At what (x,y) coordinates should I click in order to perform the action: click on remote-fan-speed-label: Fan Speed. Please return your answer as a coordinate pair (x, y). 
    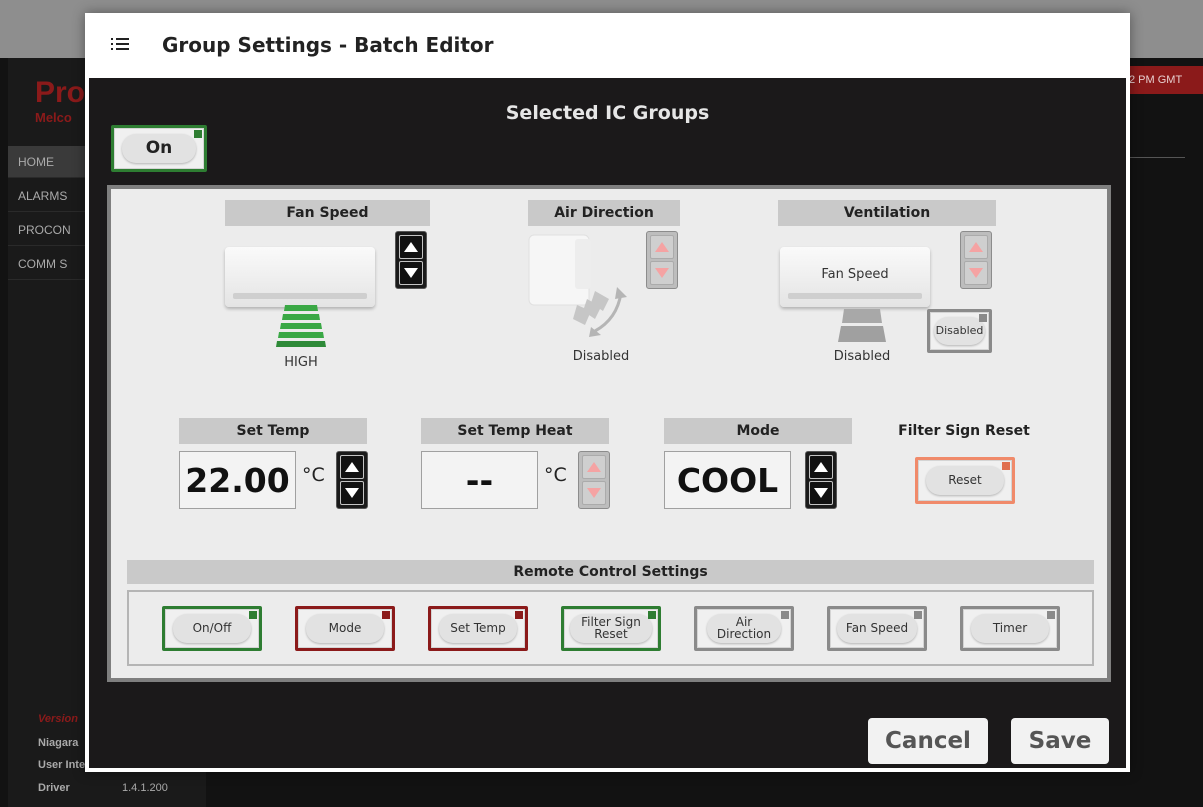
    Looking at the image, I should click on (877, 628).